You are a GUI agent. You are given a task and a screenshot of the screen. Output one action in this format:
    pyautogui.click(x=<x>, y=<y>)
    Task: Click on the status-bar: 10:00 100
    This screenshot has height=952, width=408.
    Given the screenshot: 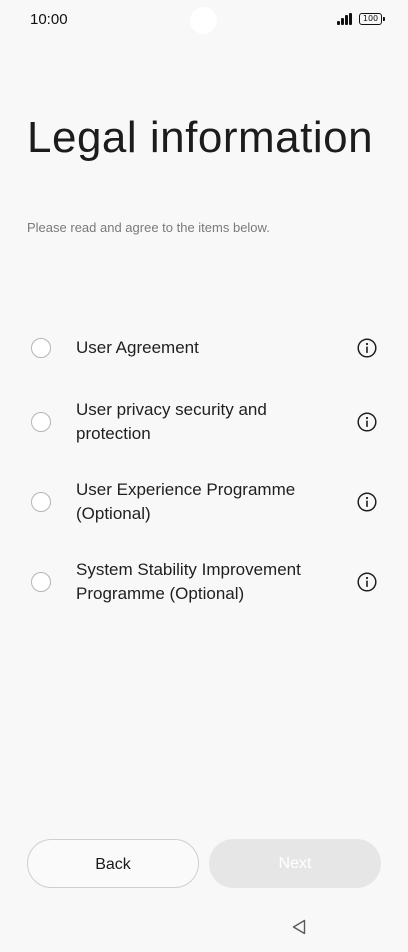 What is the action you would take?
    pyautogui.click(x=204, y=20)
    